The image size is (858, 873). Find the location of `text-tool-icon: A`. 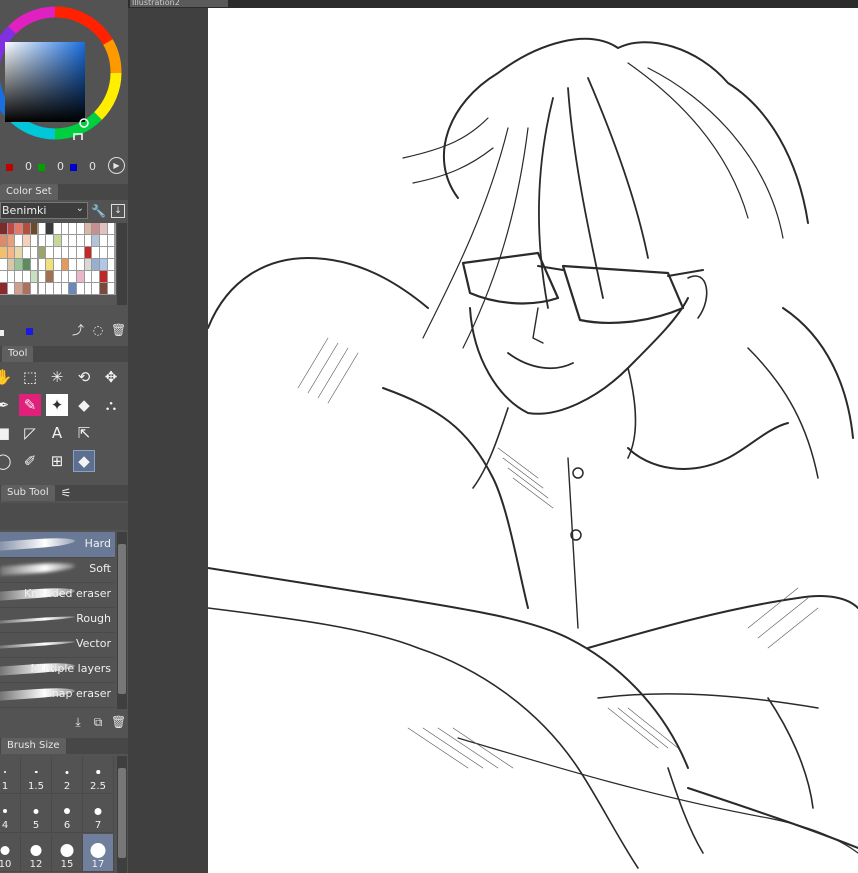

text-tool-icon: A is located at coordinates (57, 433).